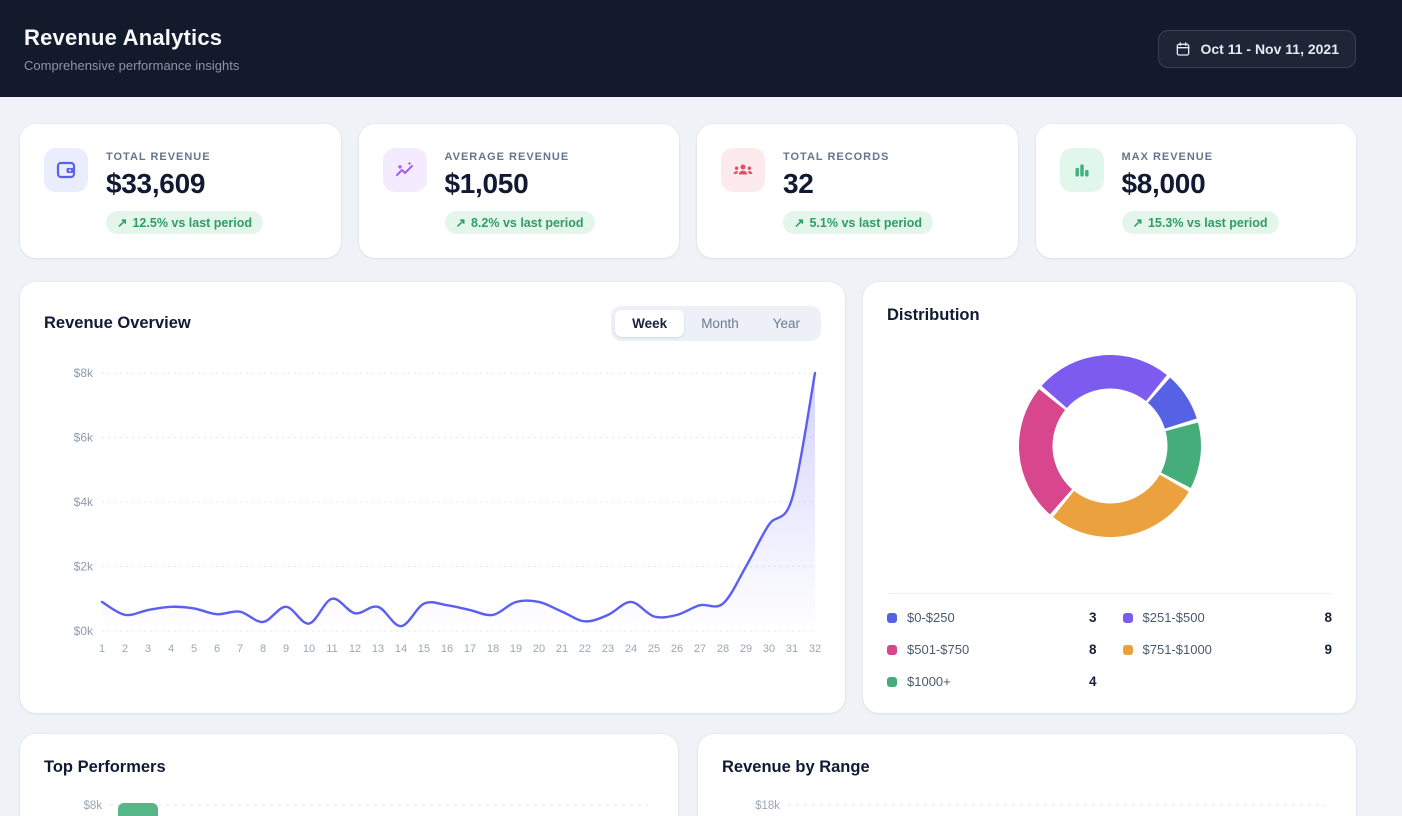  I want to click on kpi-label: AVERAGE REVENUE, so click(507, 157).